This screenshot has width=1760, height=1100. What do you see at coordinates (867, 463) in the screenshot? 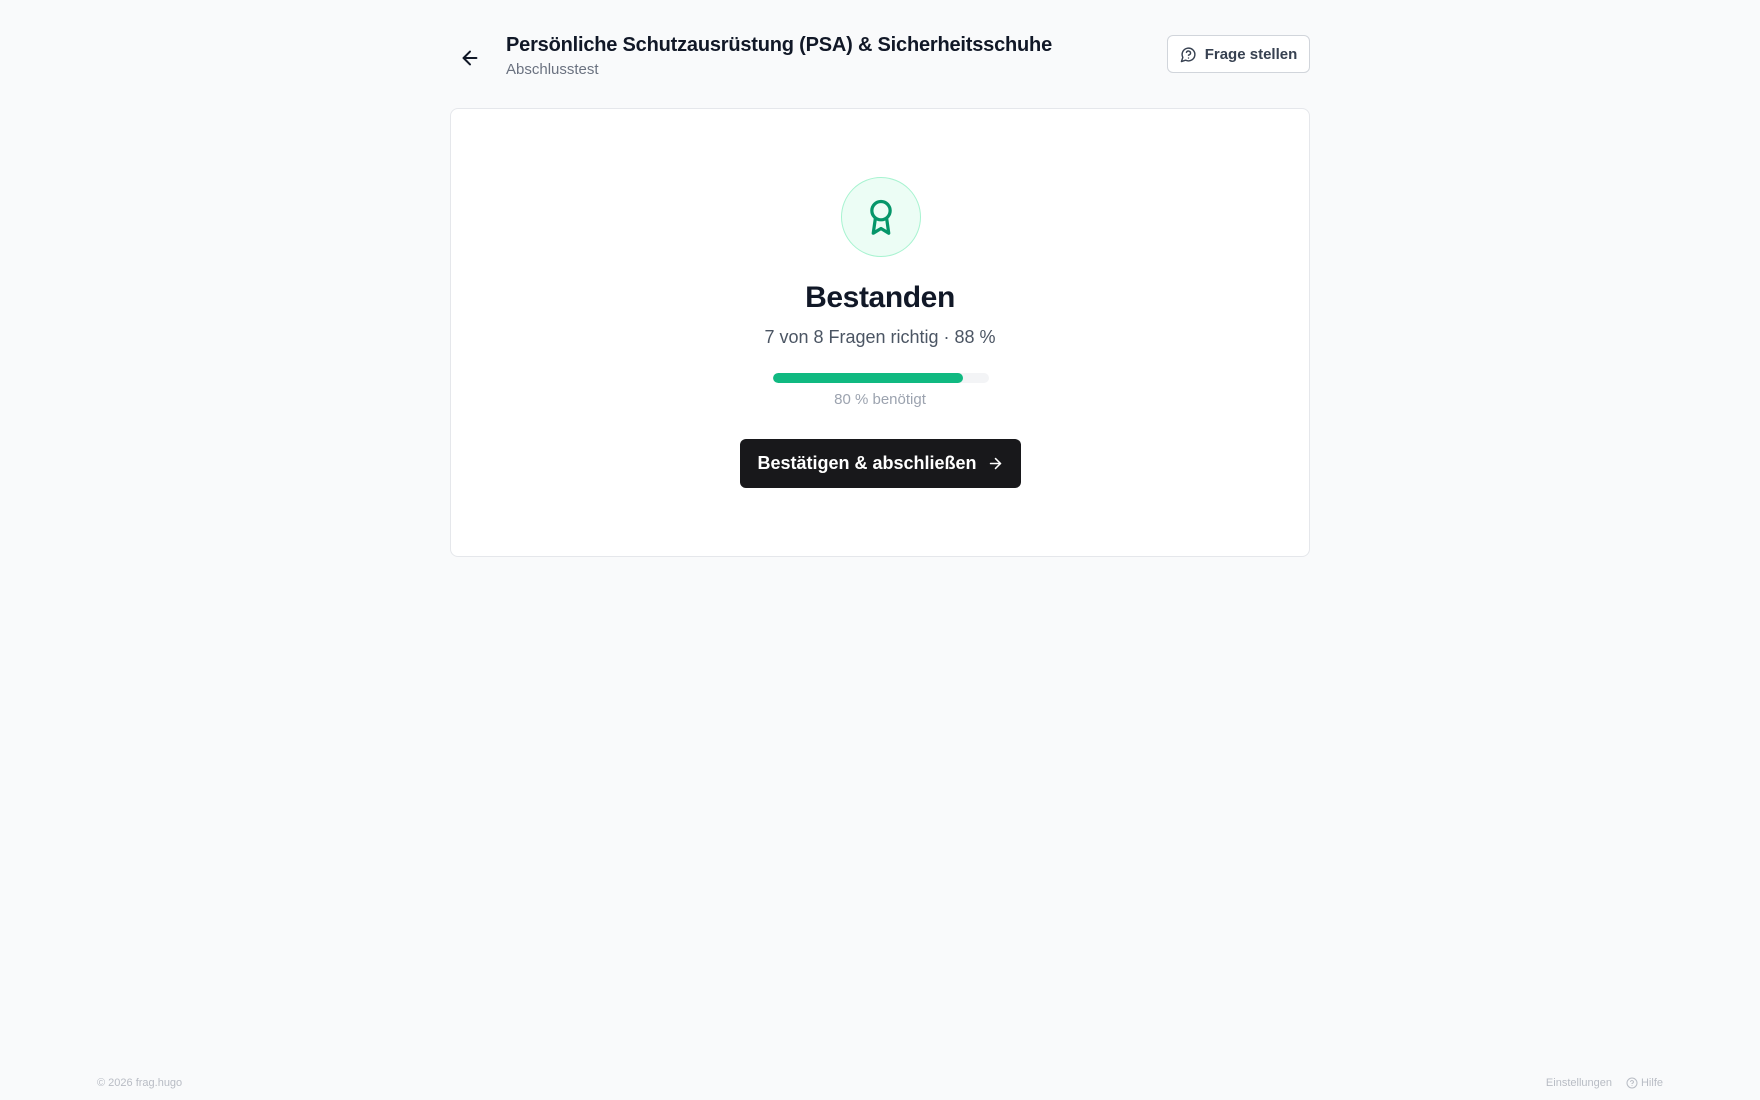
I see `confirm-finish-label: Bestätigen & abschließen` at bounding box center [867, 463].